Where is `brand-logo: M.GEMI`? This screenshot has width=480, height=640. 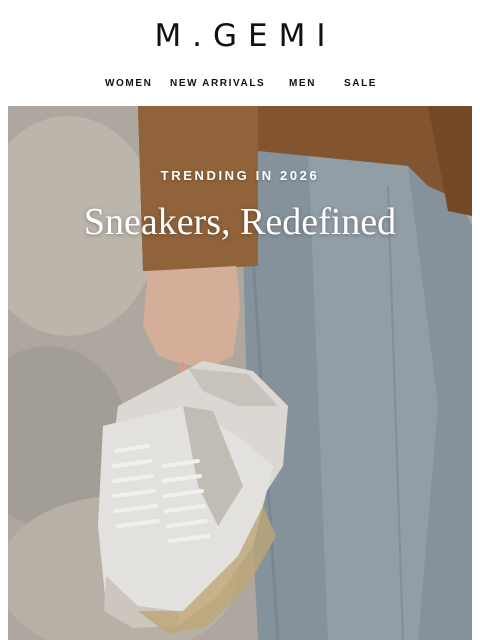
brand-logo: M.GEMI is located at coordinates (240, 36).